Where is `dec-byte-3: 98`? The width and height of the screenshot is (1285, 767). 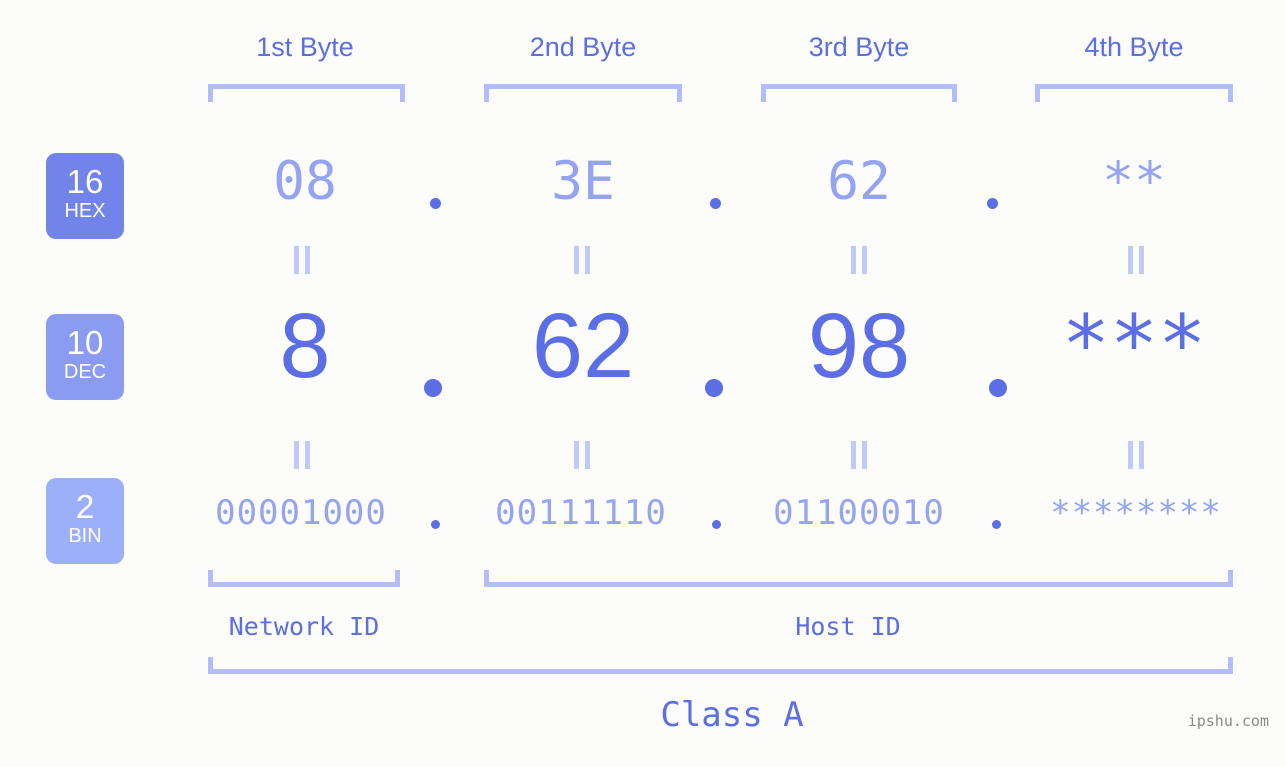 dec-byte-3: 98 is located at coordinates (859, 346).